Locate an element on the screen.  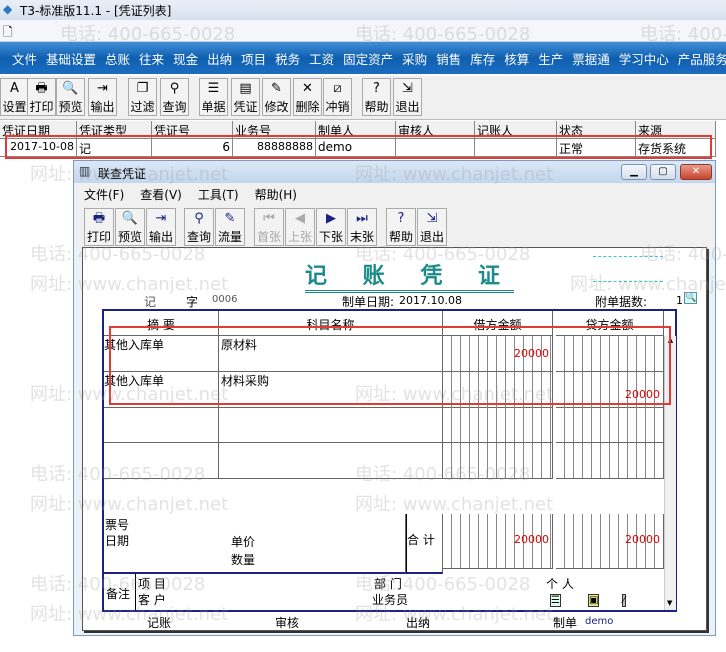
dialog-menu-item: 工具(T) is located at coordinates (218, 194).